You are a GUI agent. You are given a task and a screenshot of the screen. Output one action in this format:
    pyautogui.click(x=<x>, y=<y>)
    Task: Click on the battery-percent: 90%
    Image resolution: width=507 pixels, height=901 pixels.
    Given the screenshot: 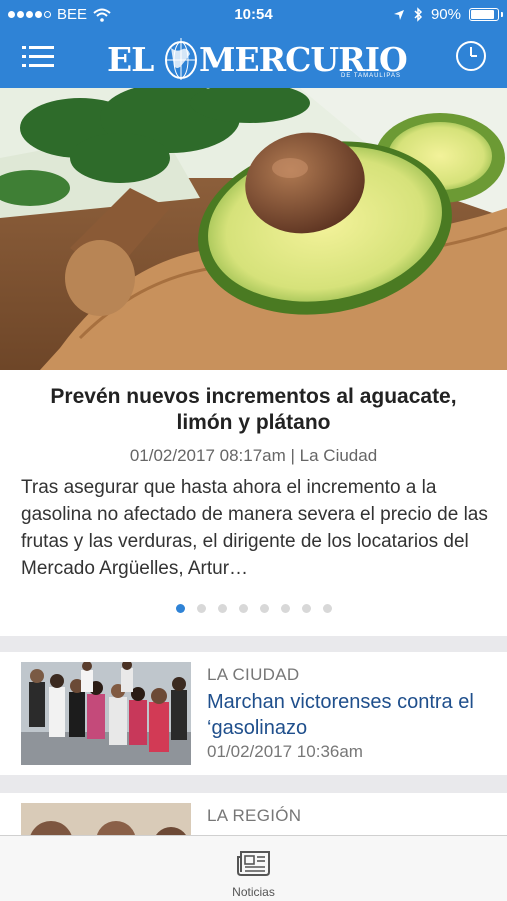 What is the action you would take?
    pyautogui.click(x=445, y=14)
    